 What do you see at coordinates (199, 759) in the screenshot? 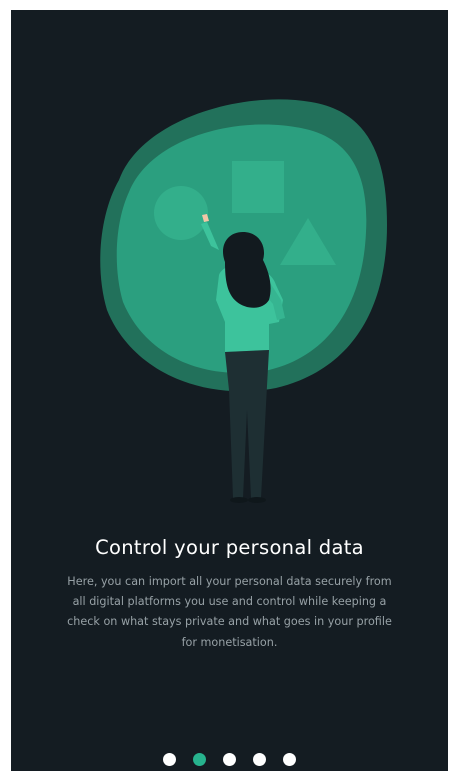
I see `page-dot-2-active` at bounding box center [199, 759].